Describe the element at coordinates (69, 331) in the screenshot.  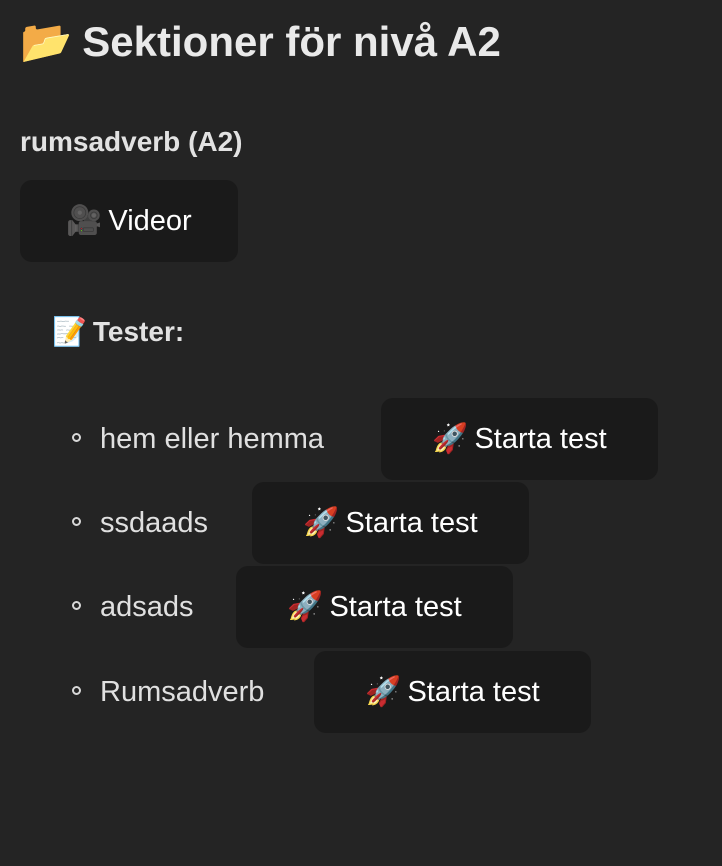
I see `memo-icon: 📝` at that location.